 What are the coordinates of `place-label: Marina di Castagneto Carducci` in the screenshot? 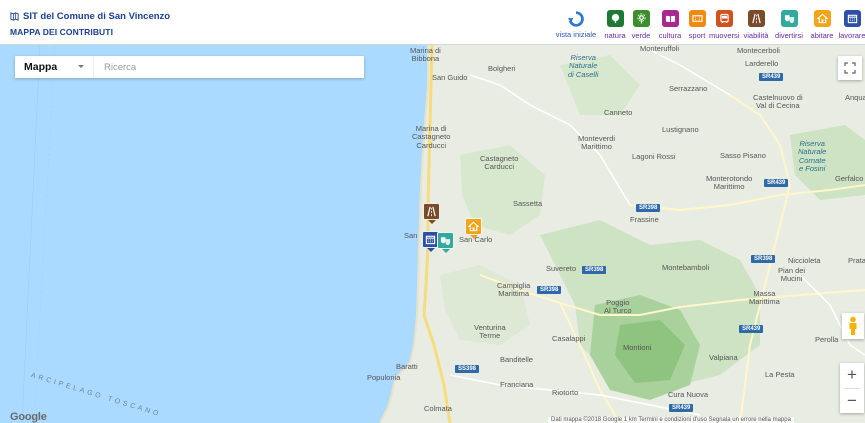 It's located at (431, 137).